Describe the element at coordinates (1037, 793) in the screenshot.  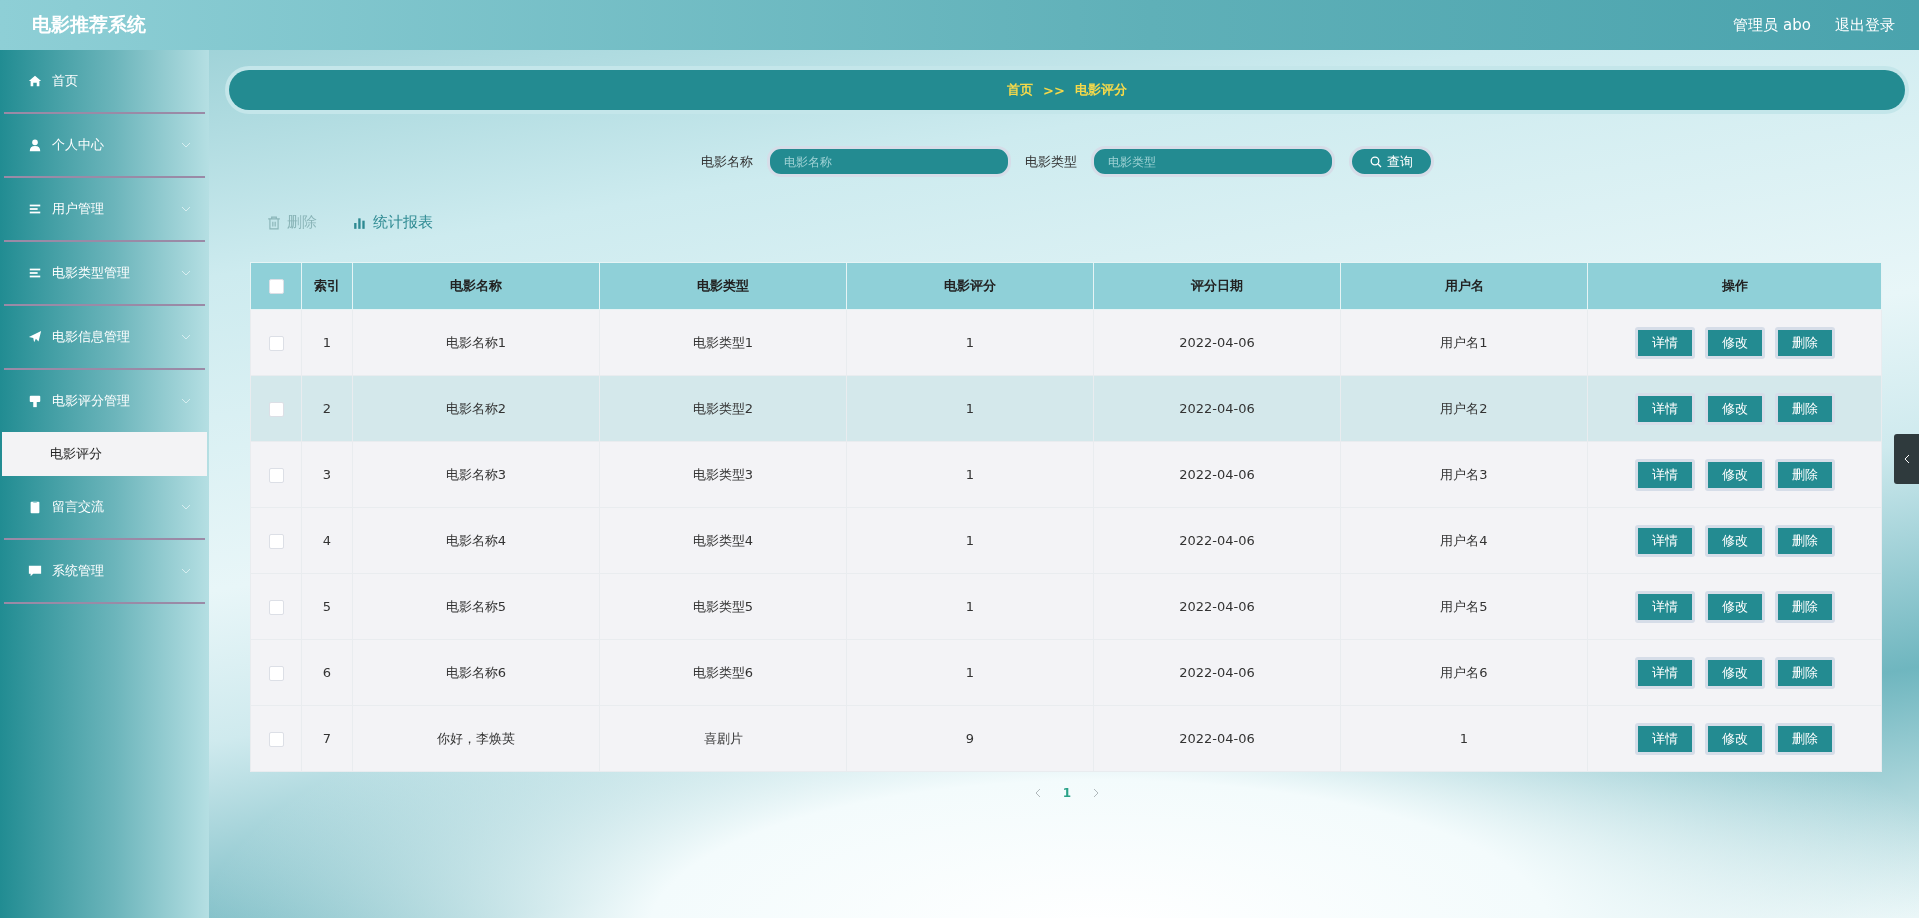
I see `previous-page-icon` at that location.